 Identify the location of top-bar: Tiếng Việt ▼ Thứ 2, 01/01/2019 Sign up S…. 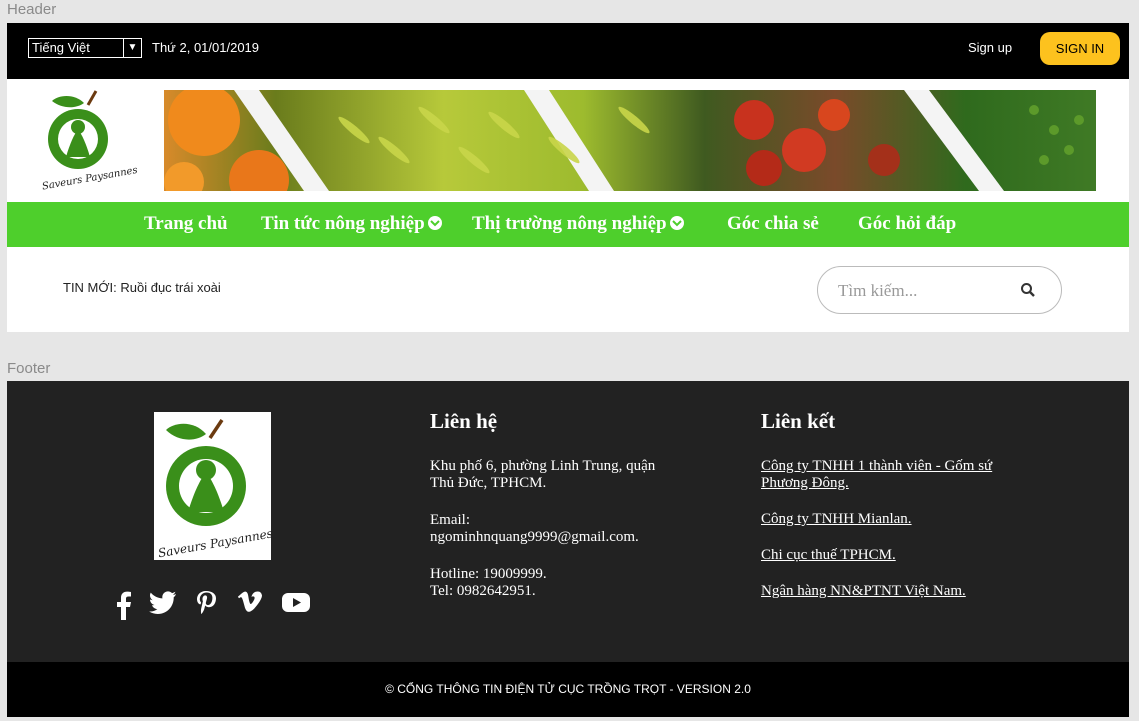
(568, 51).